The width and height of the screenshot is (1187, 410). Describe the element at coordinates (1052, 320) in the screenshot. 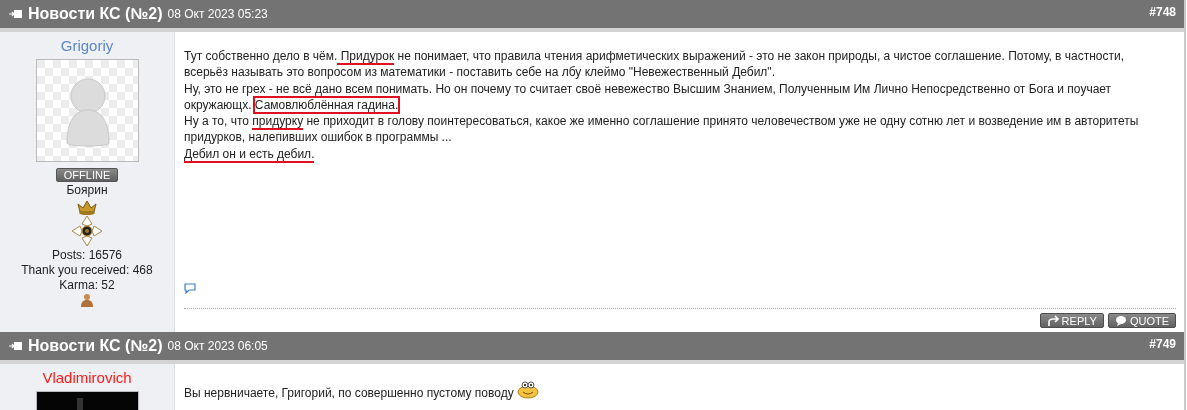

I see `reply-arrow-icon` at that location.